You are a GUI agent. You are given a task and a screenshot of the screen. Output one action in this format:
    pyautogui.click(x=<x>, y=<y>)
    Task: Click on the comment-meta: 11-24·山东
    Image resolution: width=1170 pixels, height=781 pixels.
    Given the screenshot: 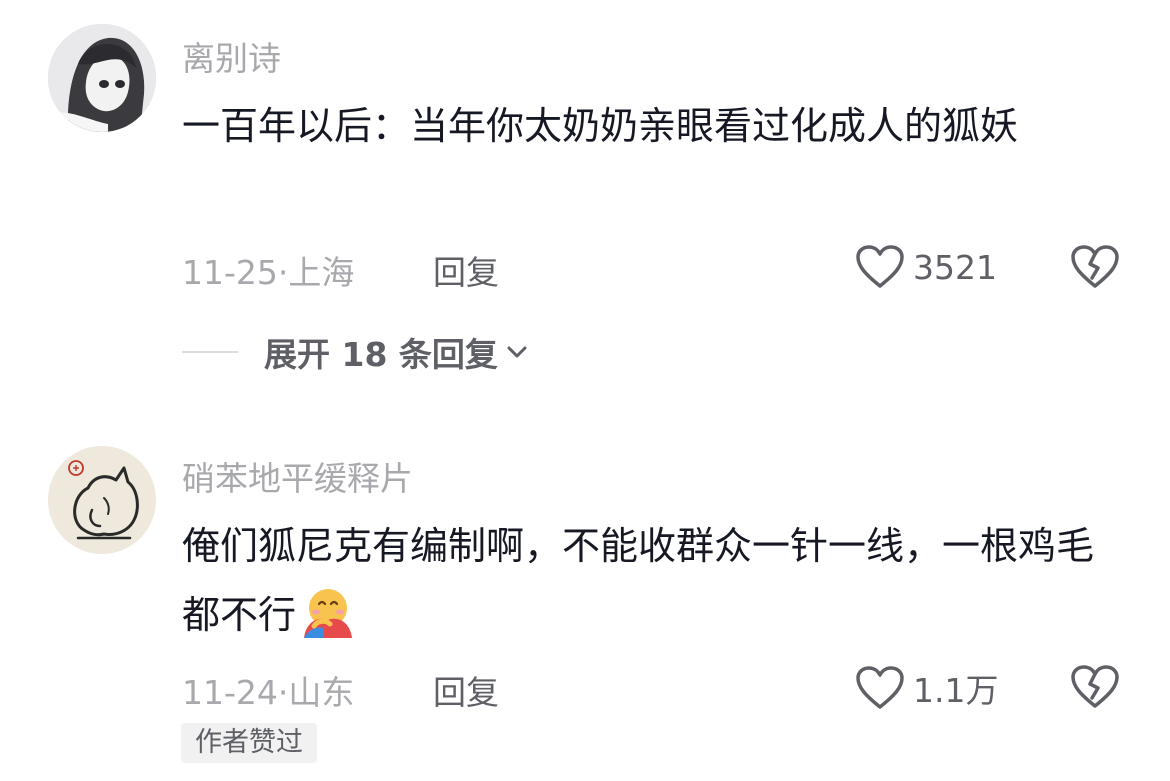 What is the action you would take?
    pyautogui.click(x=268, y=690)
    